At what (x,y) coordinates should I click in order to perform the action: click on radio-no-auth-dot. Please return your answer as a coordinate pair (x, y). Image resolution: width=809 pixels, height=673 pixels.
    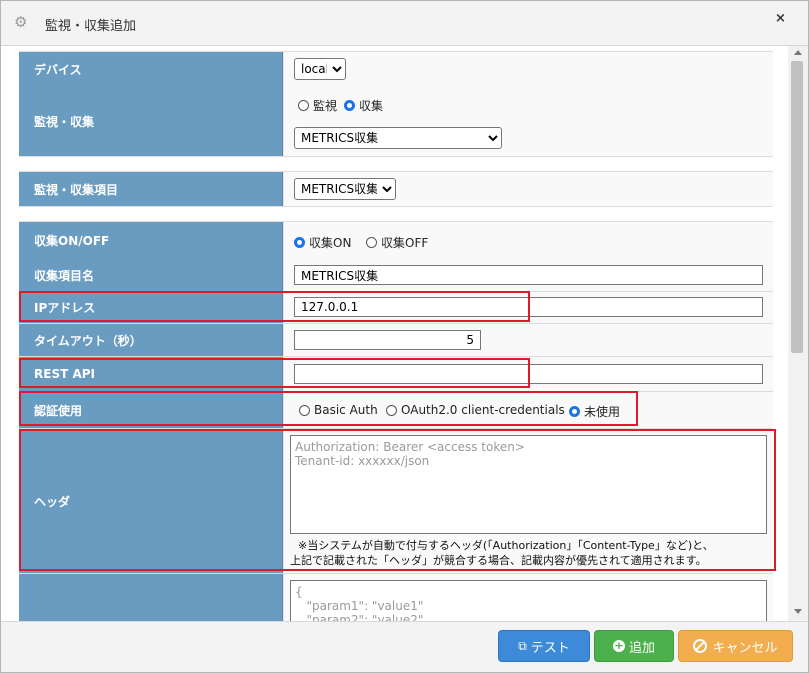
    Looking at the image, I should click on (574, 411).